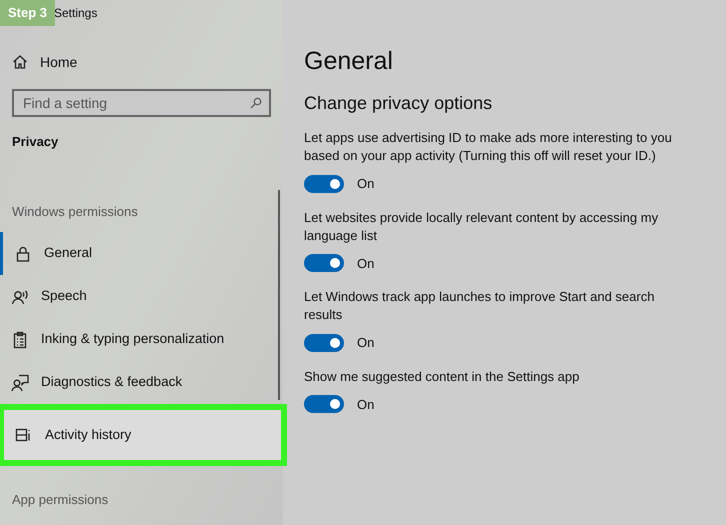  Describe the element at coordinates (88, 435) in the screenshot. I see `nav-label: Activity history` at that location.